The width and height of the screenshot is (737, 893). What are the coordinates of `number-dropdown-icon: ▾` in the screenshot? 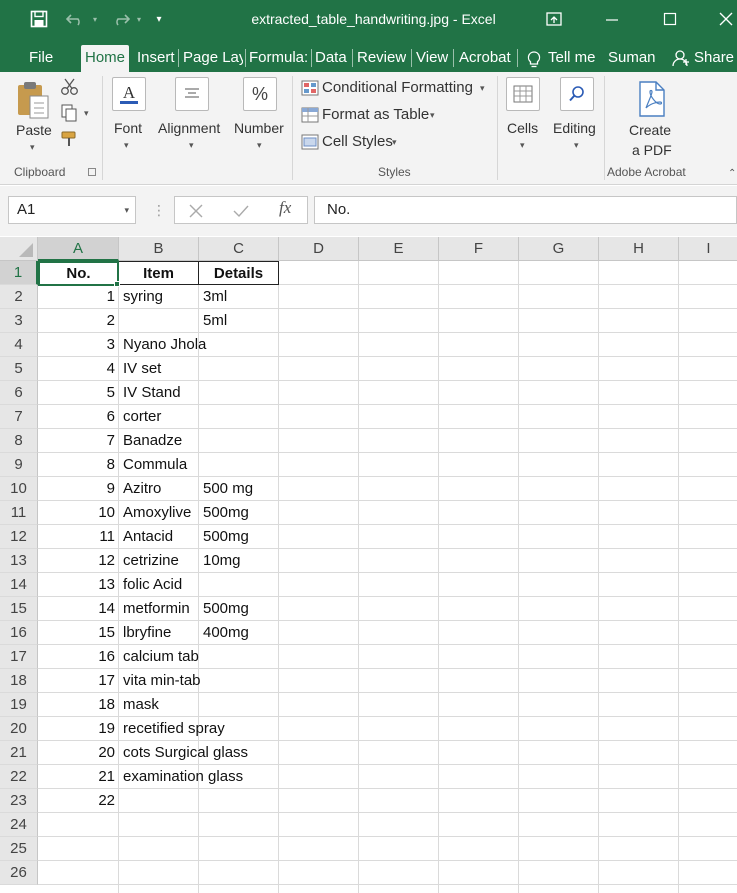 It's located at (259, 145).